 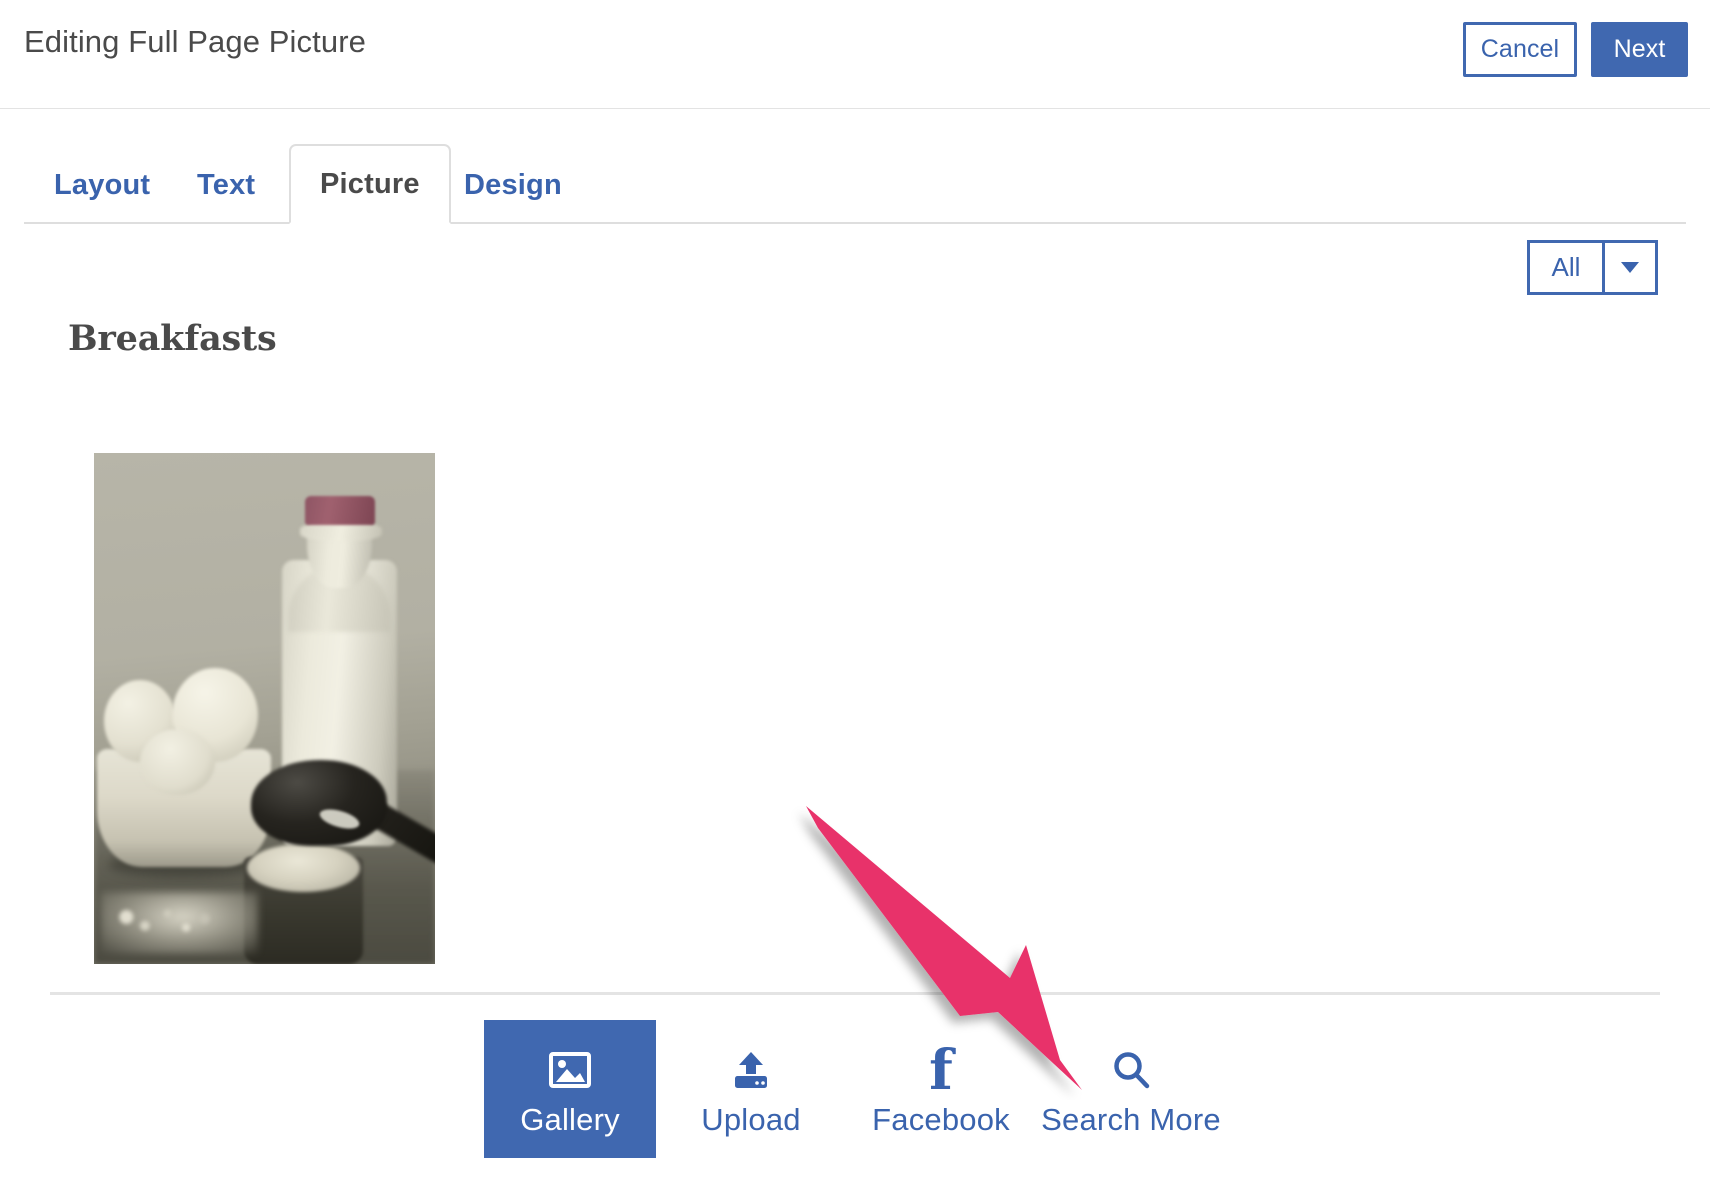 I want to click on search-icon, so click(x=1131, y=1070).